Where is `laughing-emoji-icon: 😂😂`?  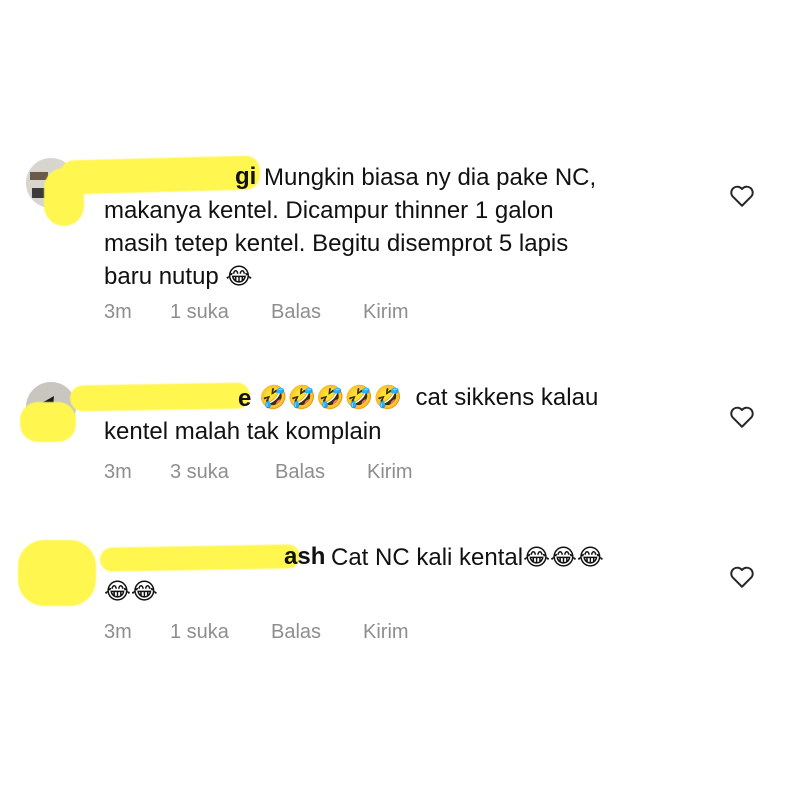
laughing-emoji-icon: 😂😂 is located at coordinates (131, 592).